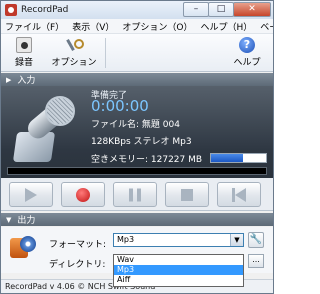  What do you see at coordinates (24, 53) in the screenshot?
I see `record-toolbar-button: 録音` at bounding box center [24, 53].